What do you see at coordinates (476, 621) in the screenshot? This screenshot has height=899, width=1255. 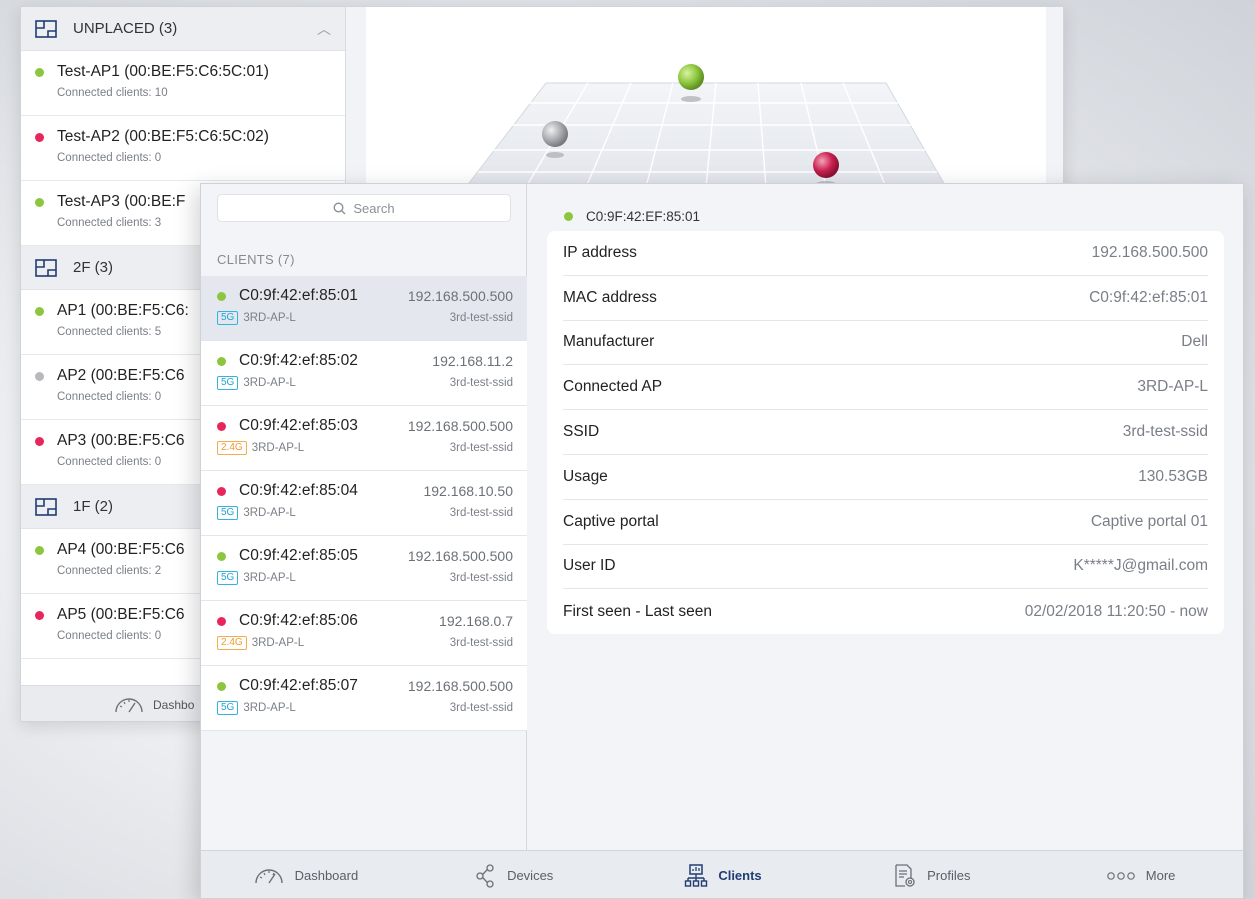 I see `client-ip: 192.168.0.7` at bounding box center [476, 621].